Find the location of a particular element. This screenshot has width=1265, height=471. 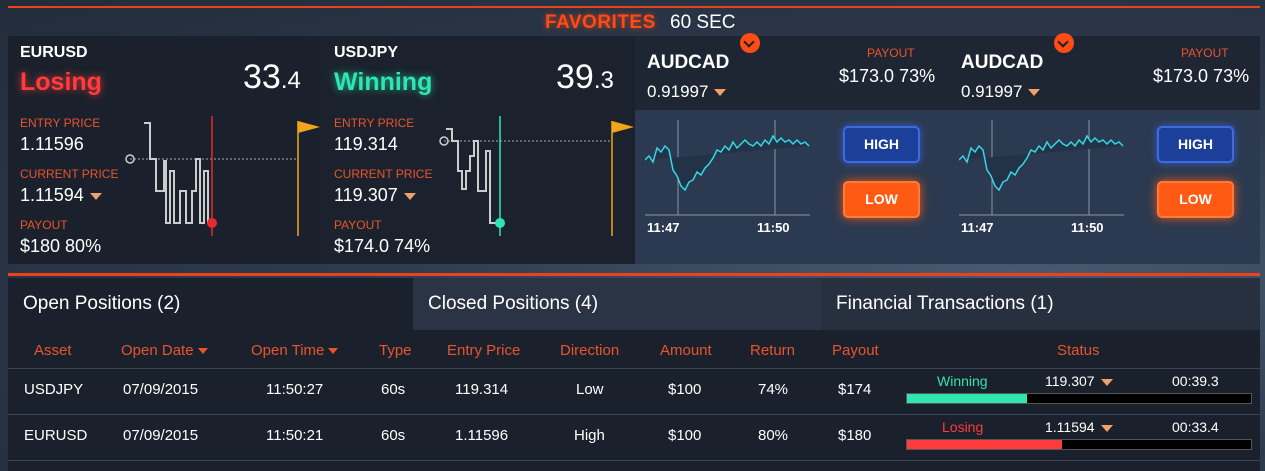

column-header-asset: Asset is located at coordinates (53, 350).